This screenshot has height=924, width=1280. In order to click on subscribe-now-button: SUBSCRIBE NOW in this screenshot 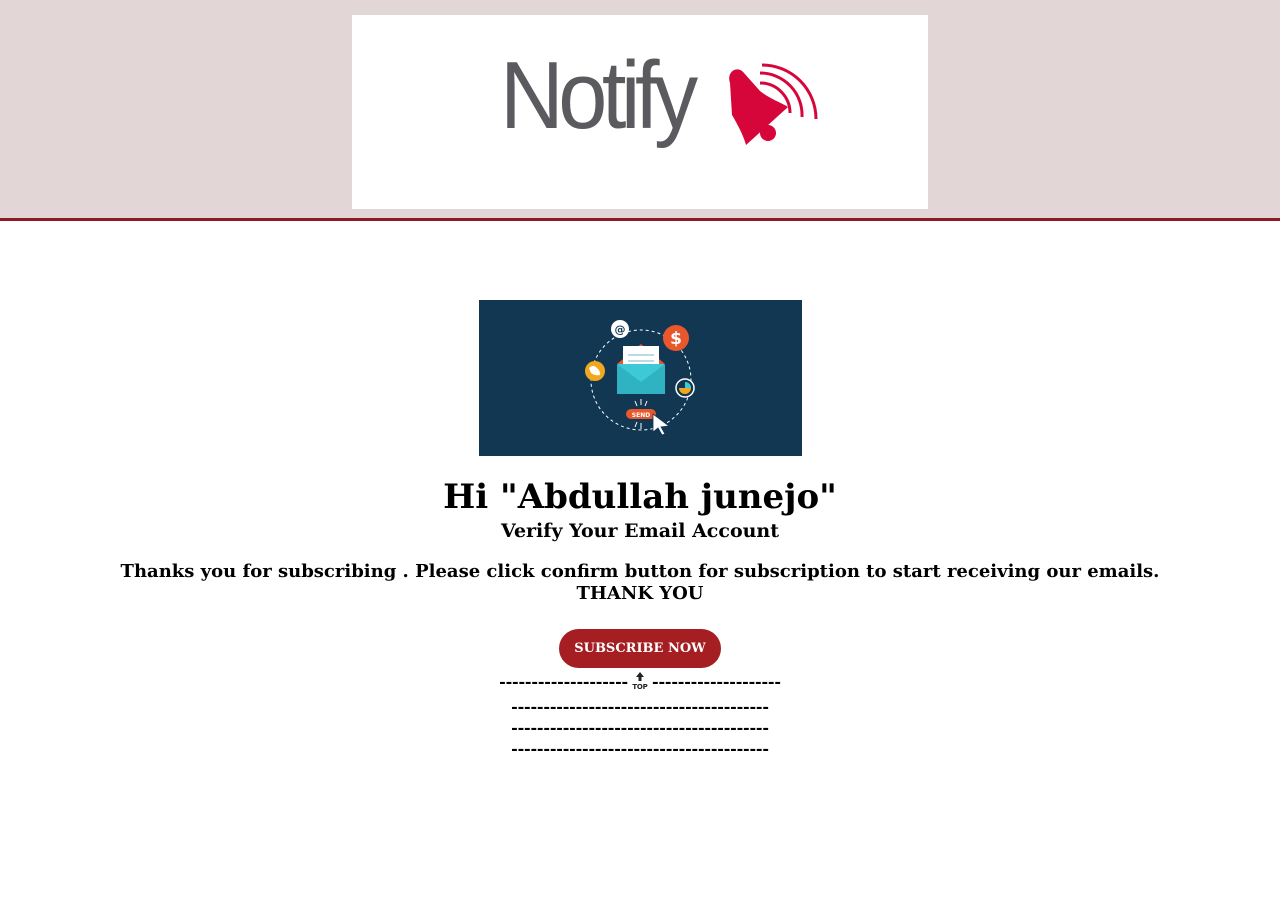, I will do `click(640, 648)`.